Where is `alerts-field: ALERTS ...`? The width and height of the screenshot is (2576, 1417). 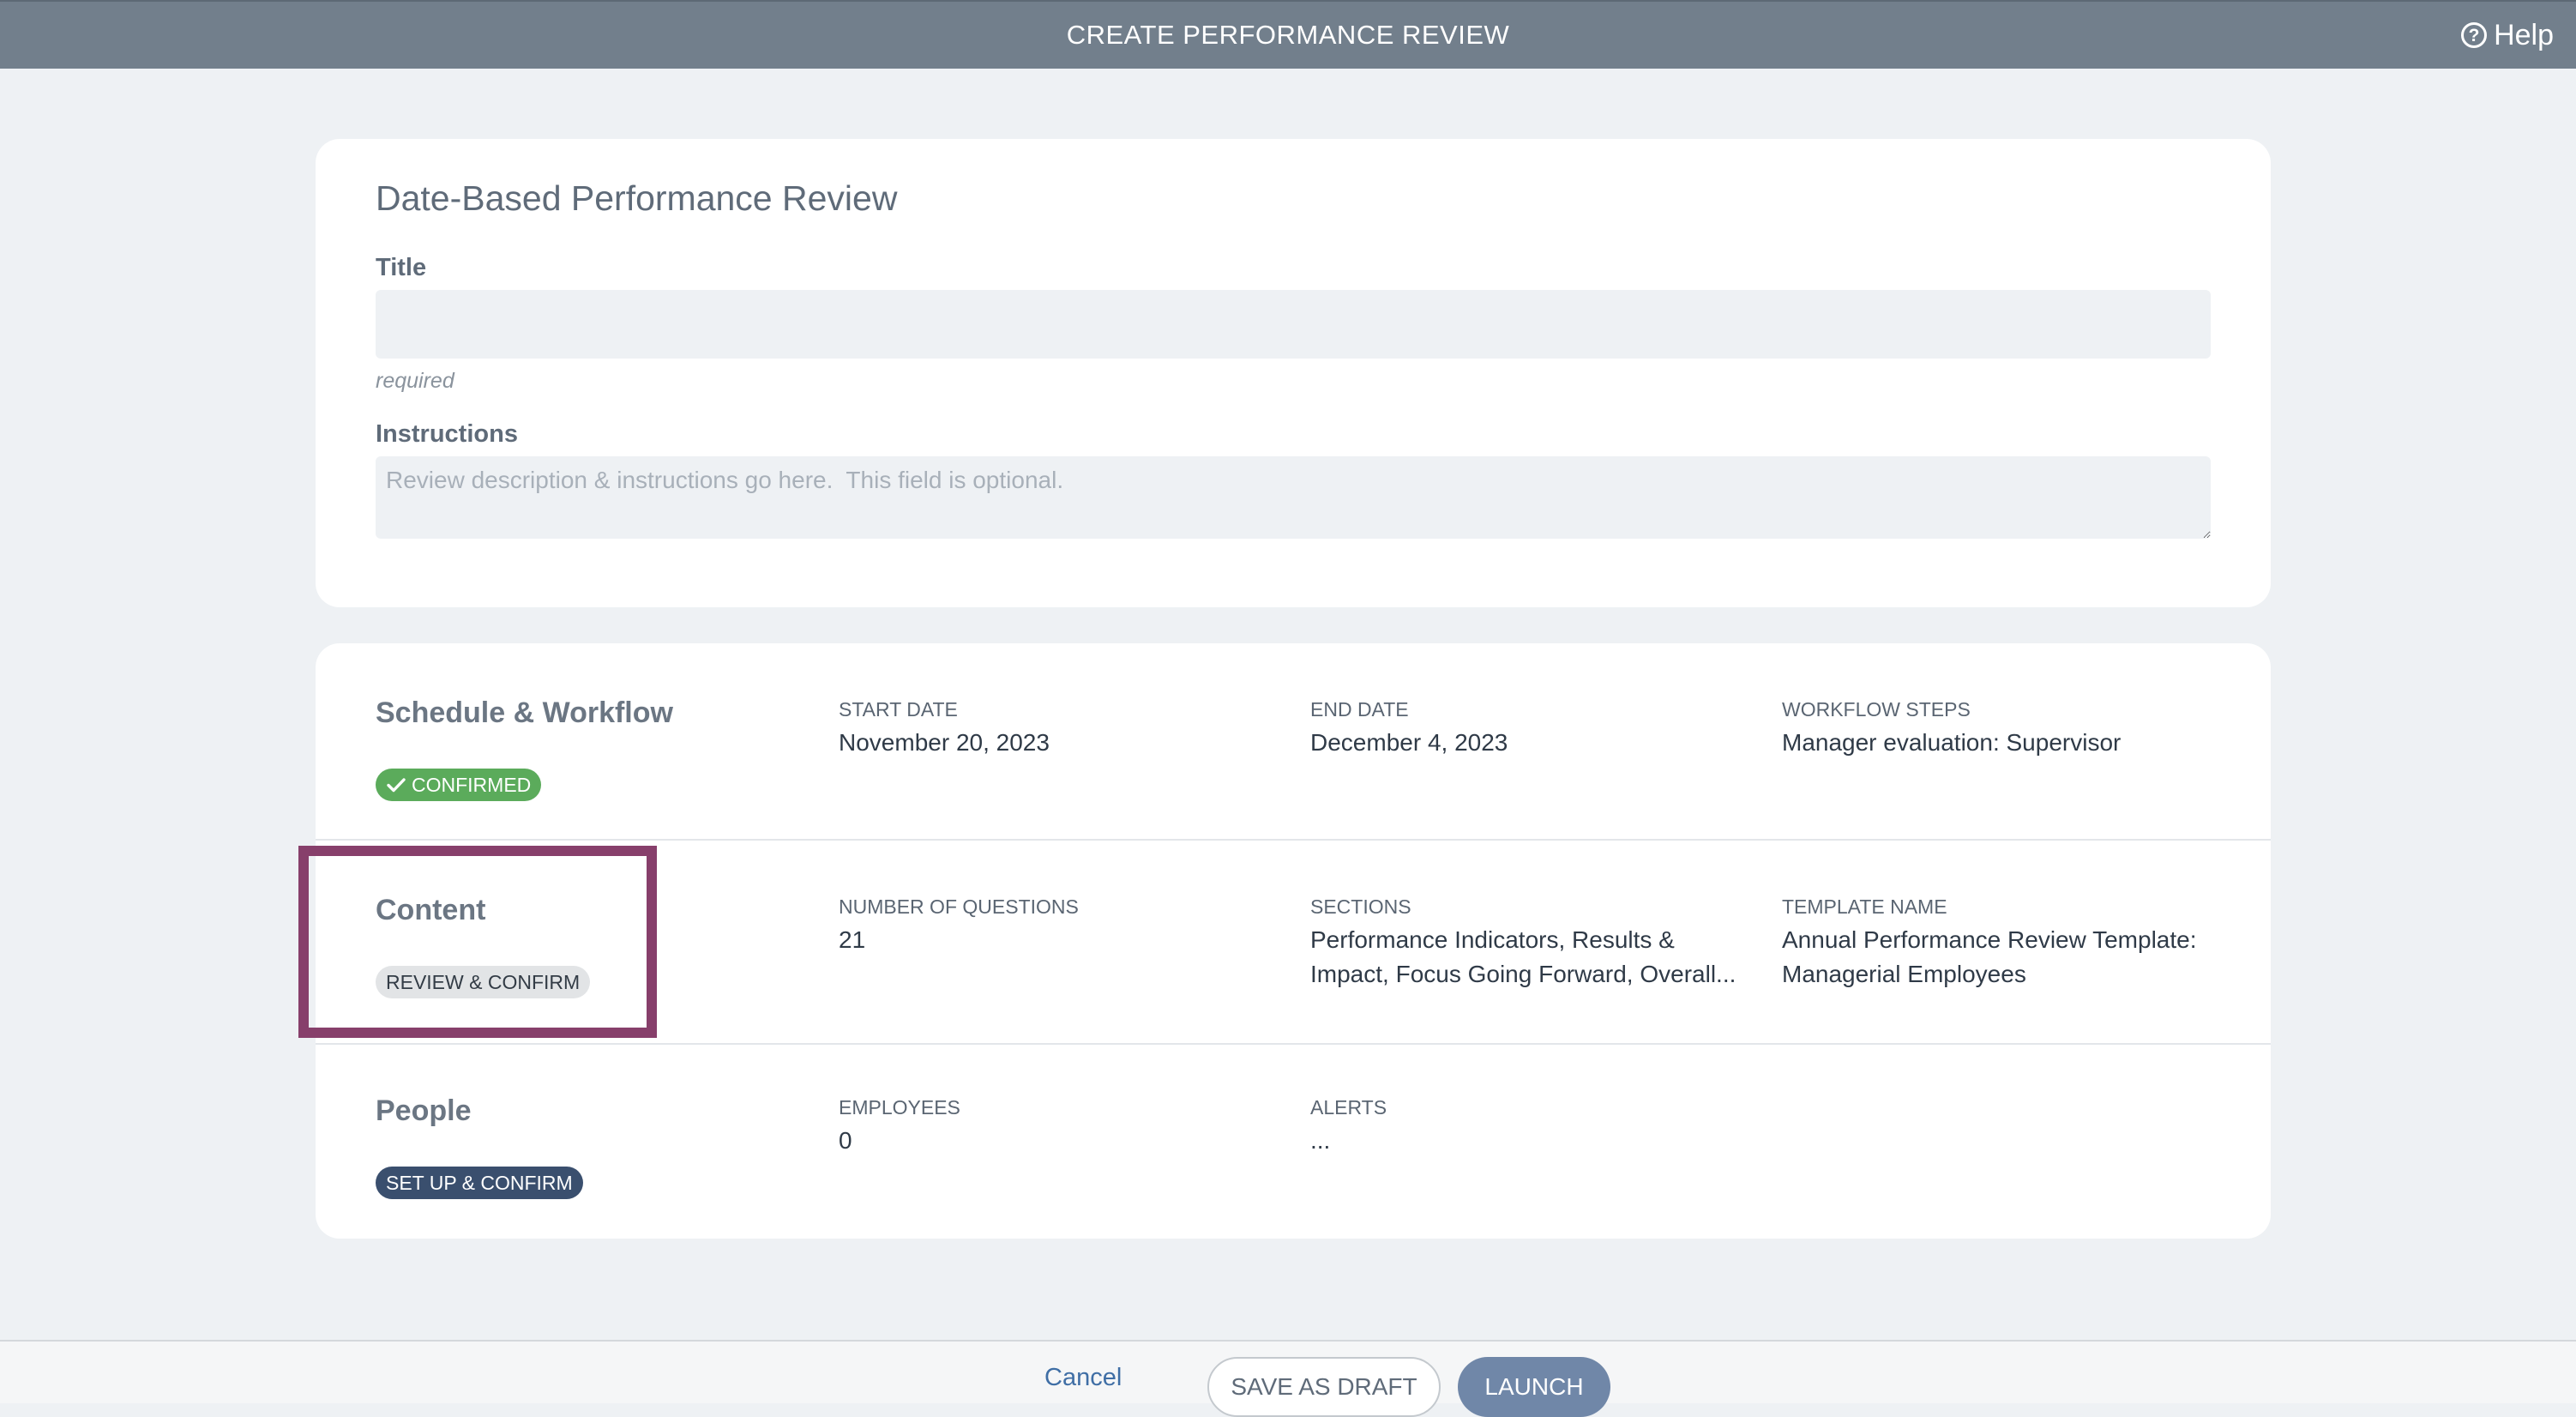 alerts-field: ALERTS ... is located at coordinates (1533, 1126).